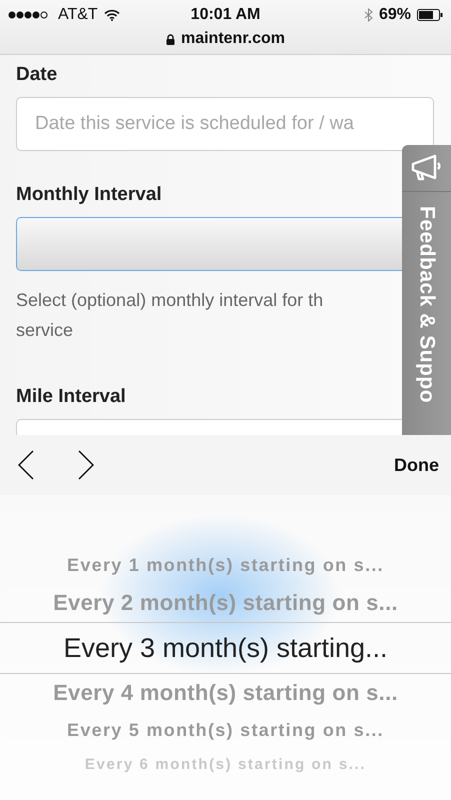  I want to click on help-text: Select (optional) monthly interval for th service, so click(170, 315).